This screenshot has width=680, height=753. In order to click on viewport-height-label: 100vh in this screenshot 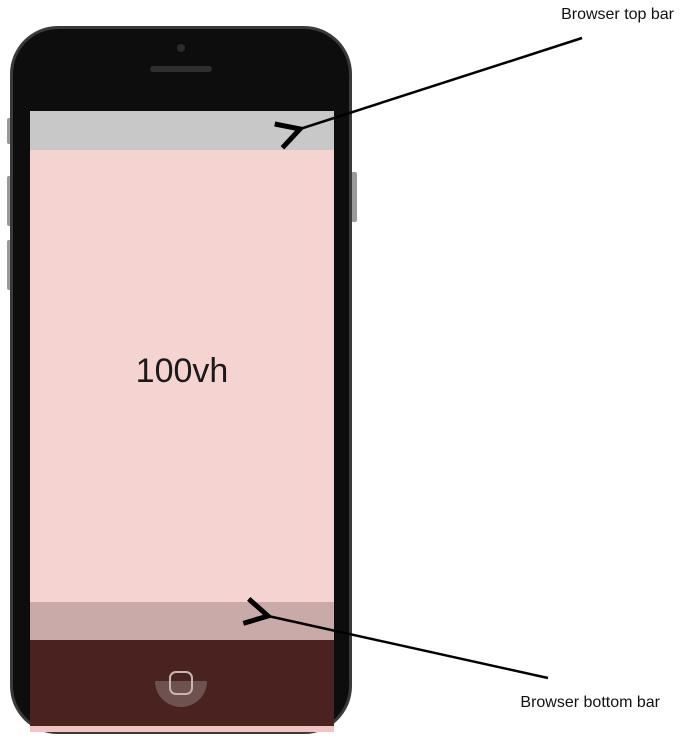, I will do `click(182, 371)`.